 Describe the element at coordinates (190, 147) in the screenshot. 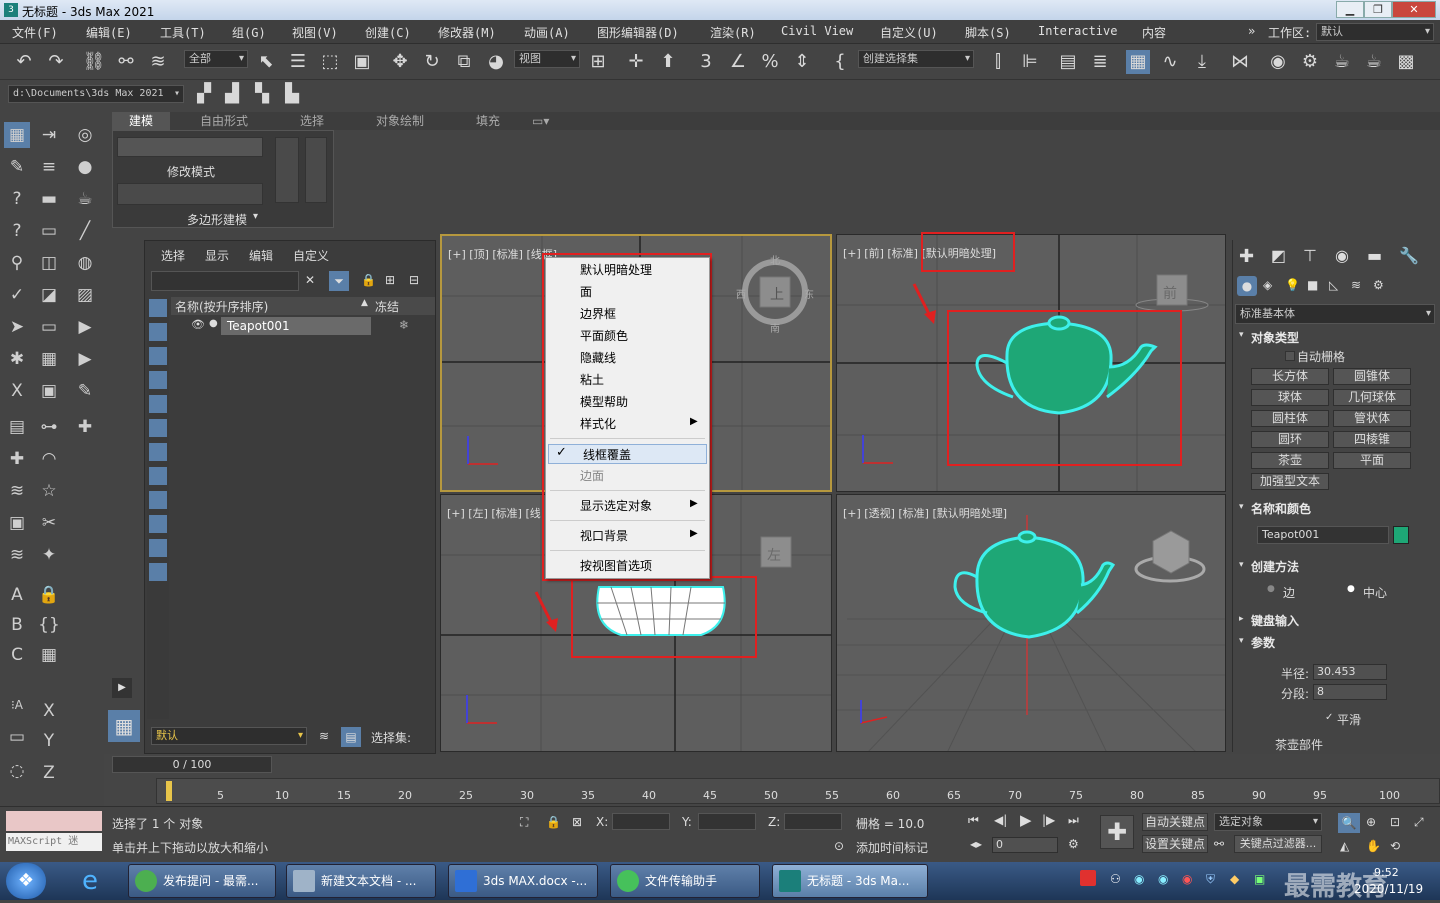

I see `subobject-buttons` at that location.